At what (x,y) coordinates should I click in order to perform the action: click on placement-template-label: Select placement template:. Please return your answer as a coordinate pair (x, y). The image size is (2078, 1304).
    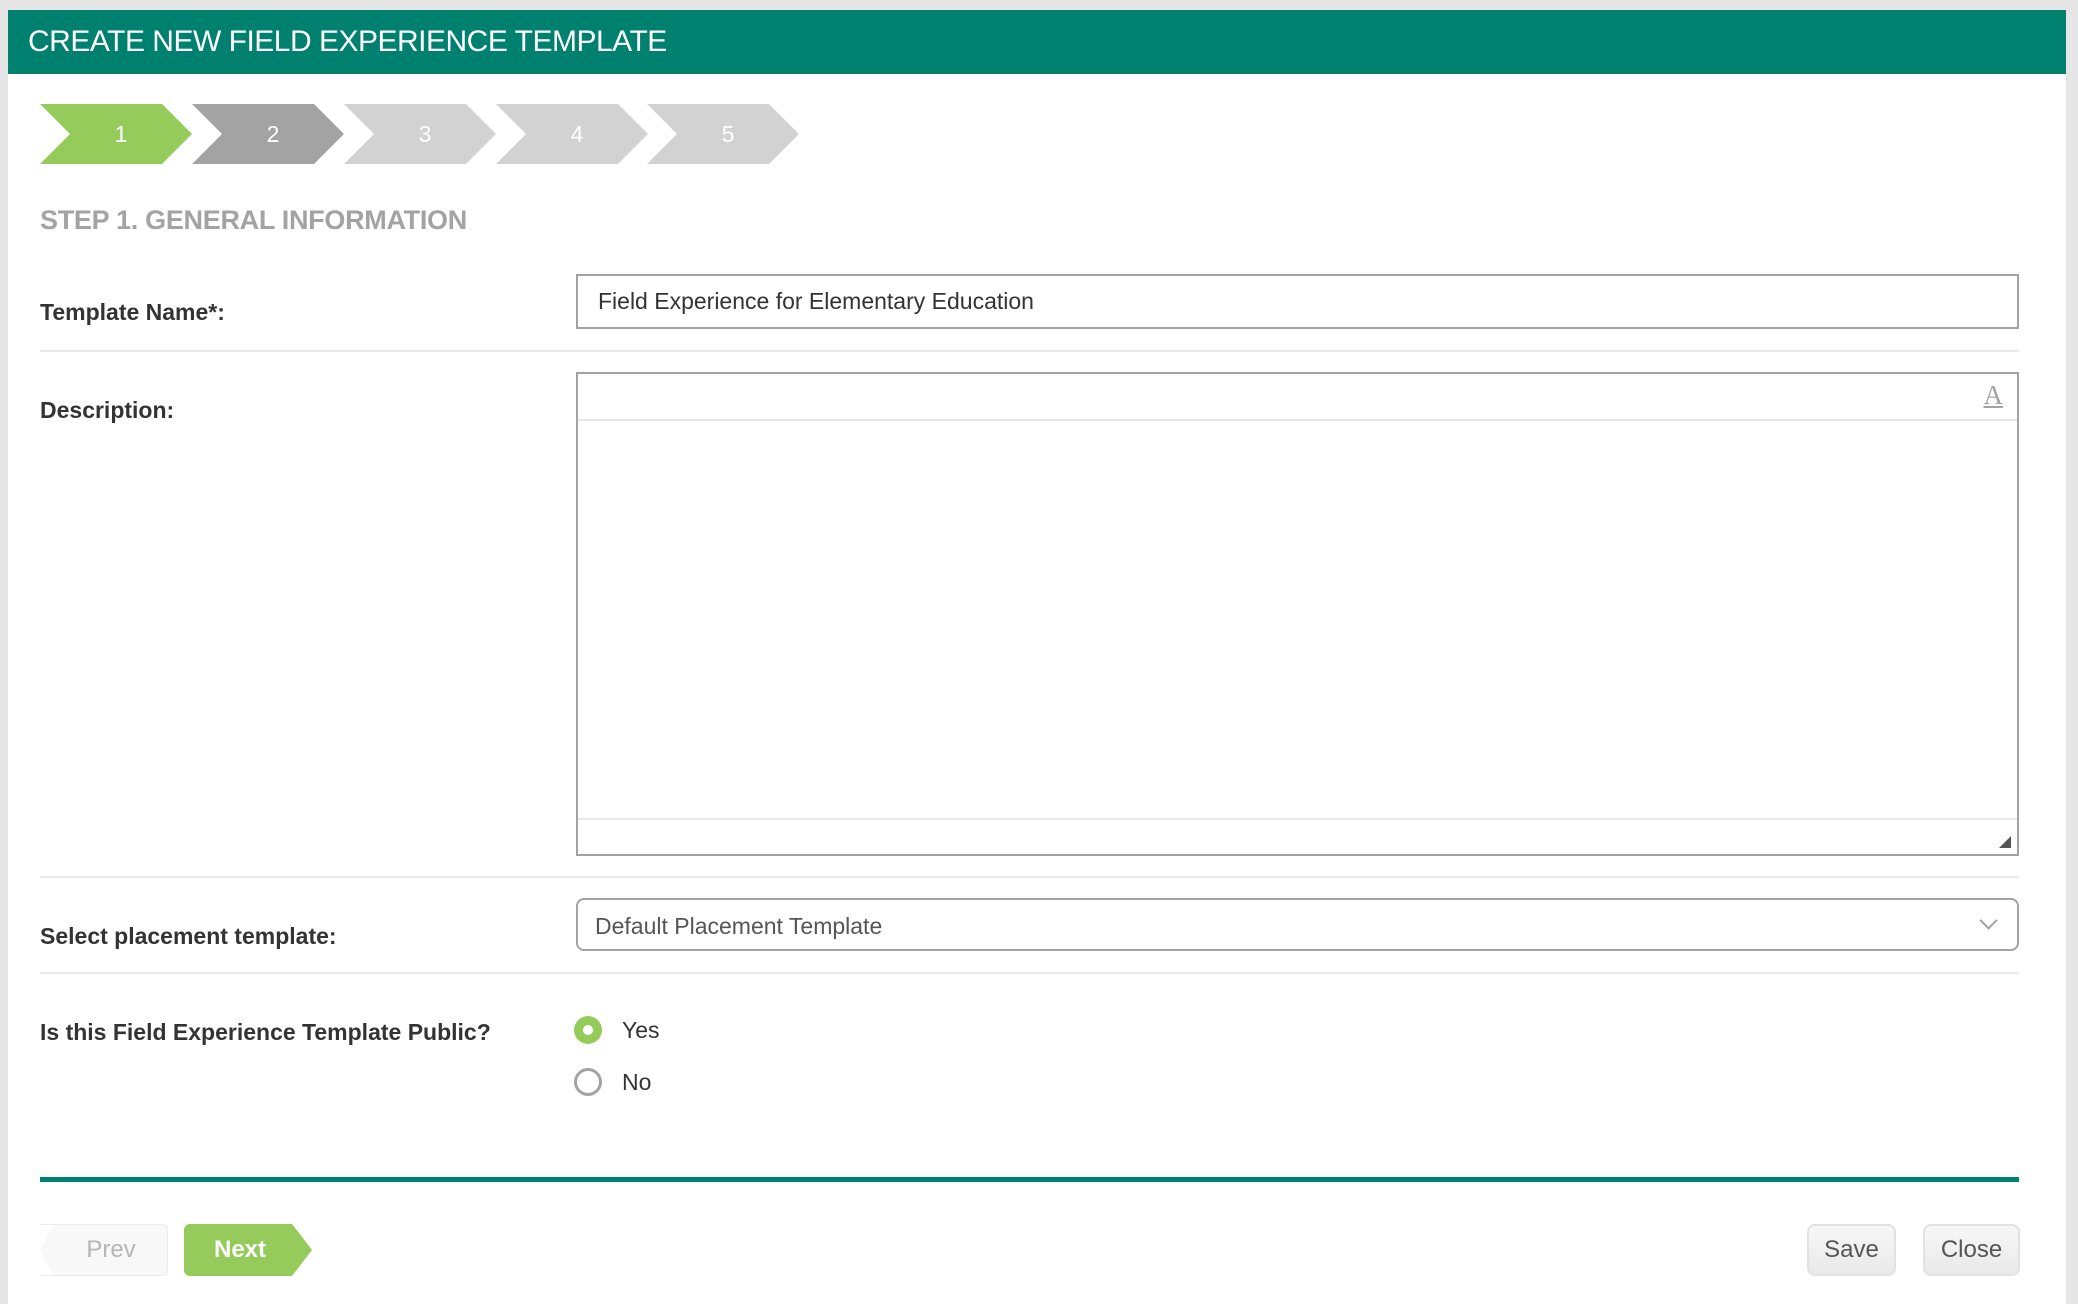
    Looking at the image, I should click on (188, 936).